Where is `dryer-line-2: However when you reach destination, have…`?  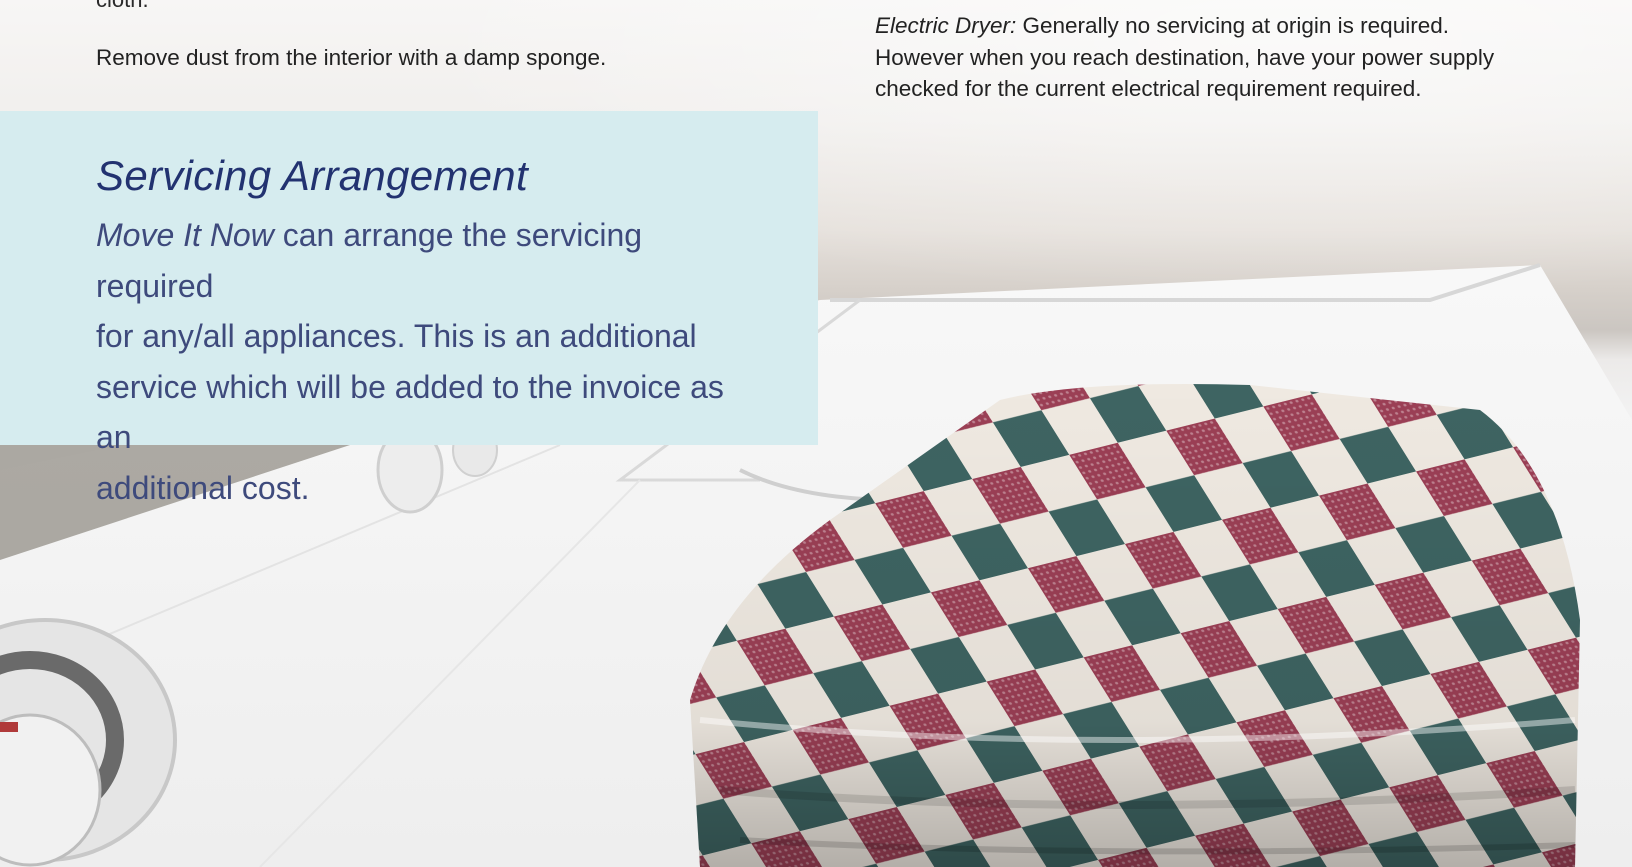
dryer-line-2: However when you reach destination, have… is located at coordinates (1185, 57).